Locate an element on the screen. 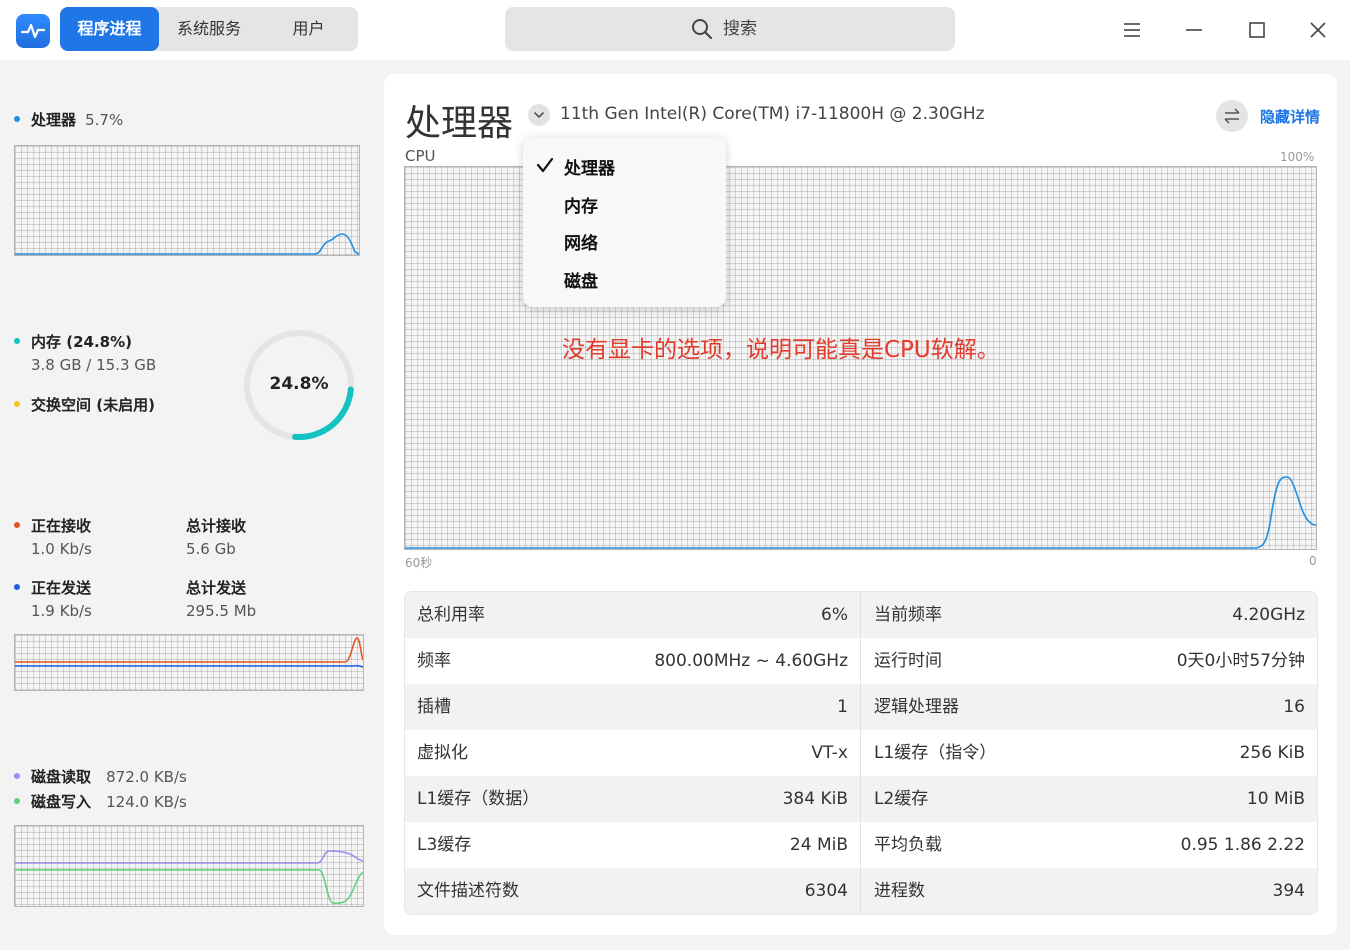 The image size is (1350, 950). minimize-button is located at coordinates (1194, 30).